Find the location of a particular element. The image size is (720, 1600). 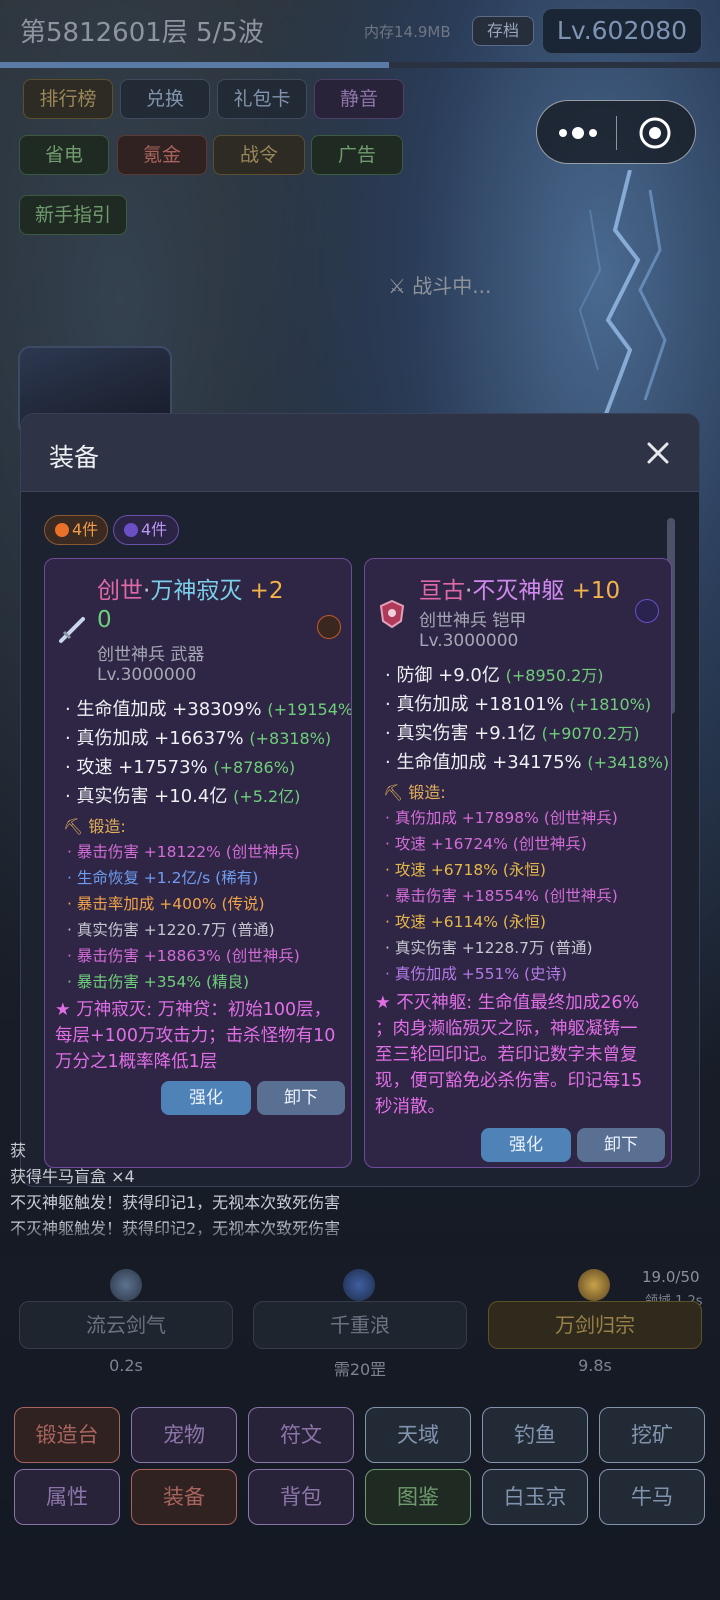

nav-forge: 锻造台 is located at coordinates (67, 1435).